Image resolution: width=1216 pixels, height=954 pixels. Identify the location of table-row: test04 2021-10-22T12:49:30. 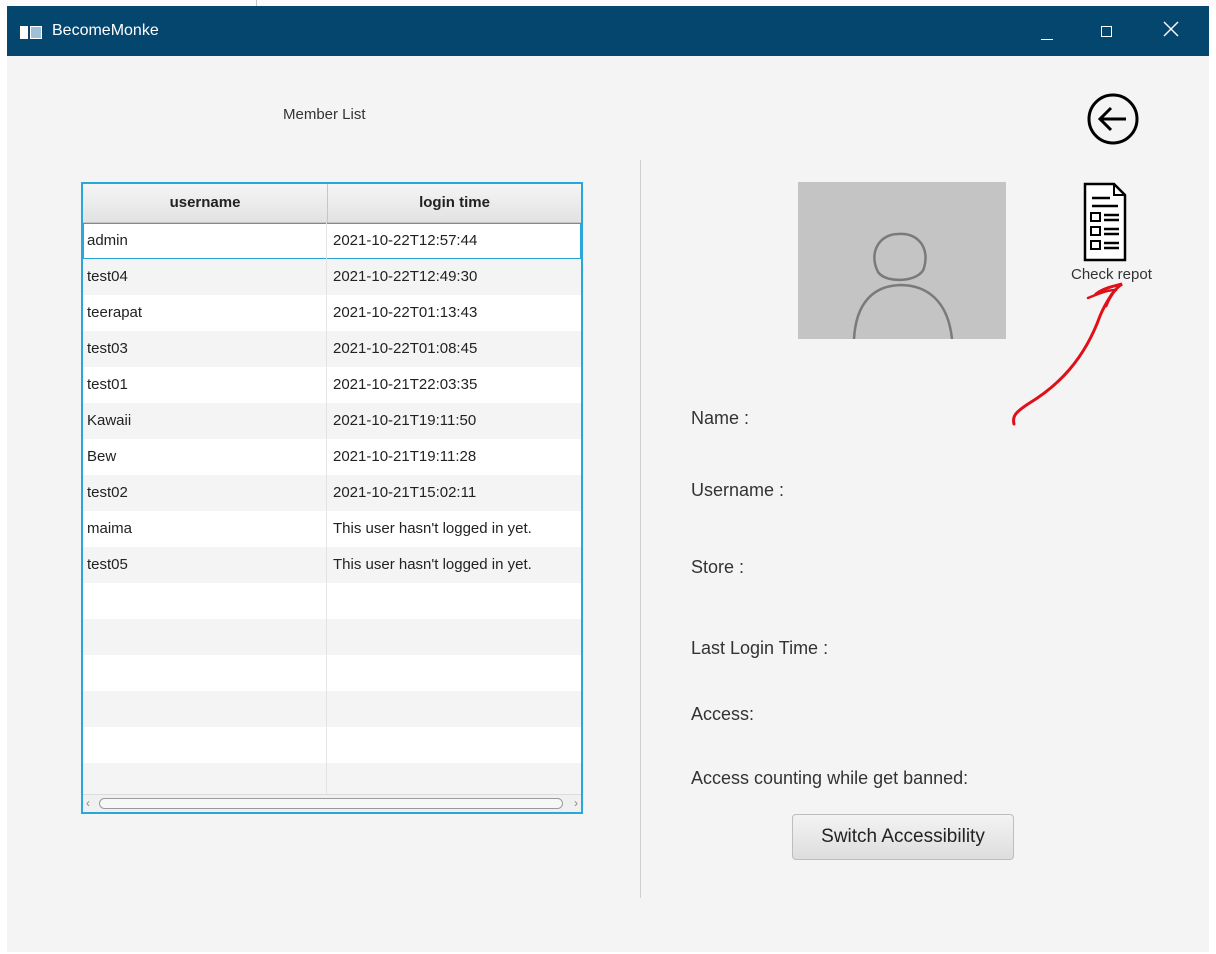
(332, 277).